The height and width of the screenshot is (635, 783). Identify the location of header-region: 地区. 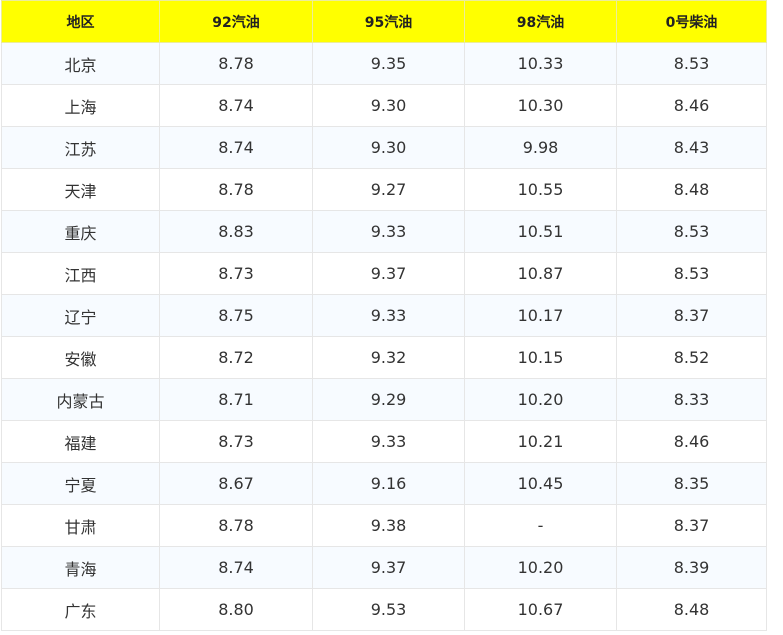
(80, 21).